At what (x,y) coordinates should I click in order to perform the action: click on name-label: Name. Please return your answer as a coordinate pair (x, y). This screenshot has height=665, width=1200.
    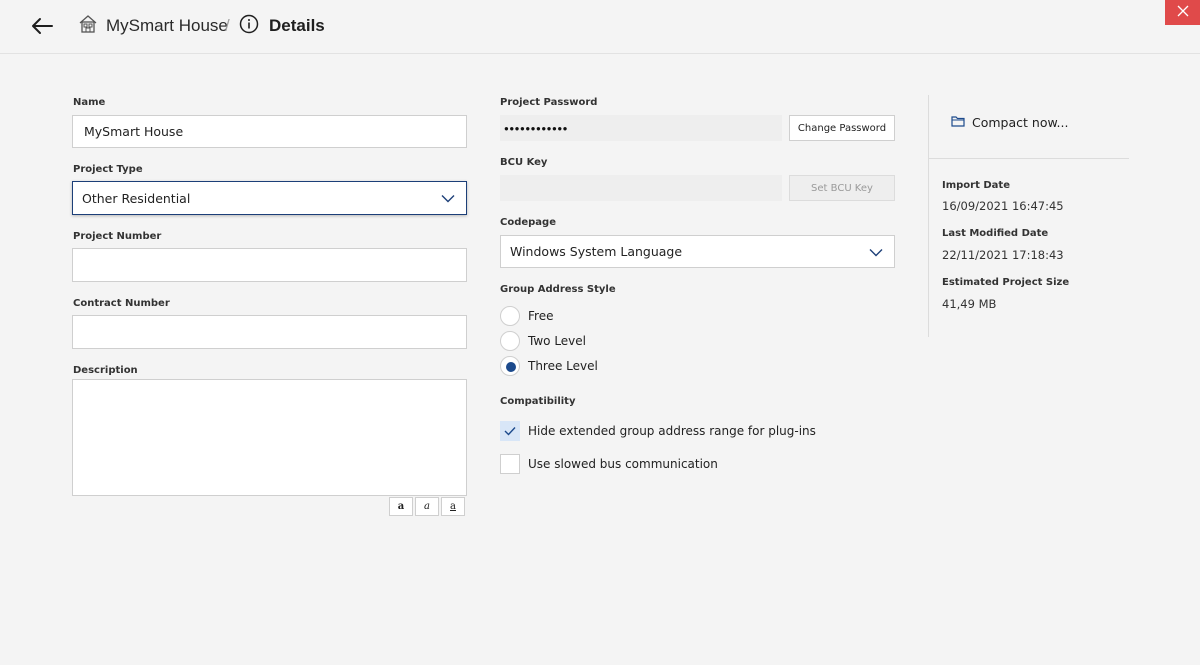
    Looking at the image, I should click on (89, 102).